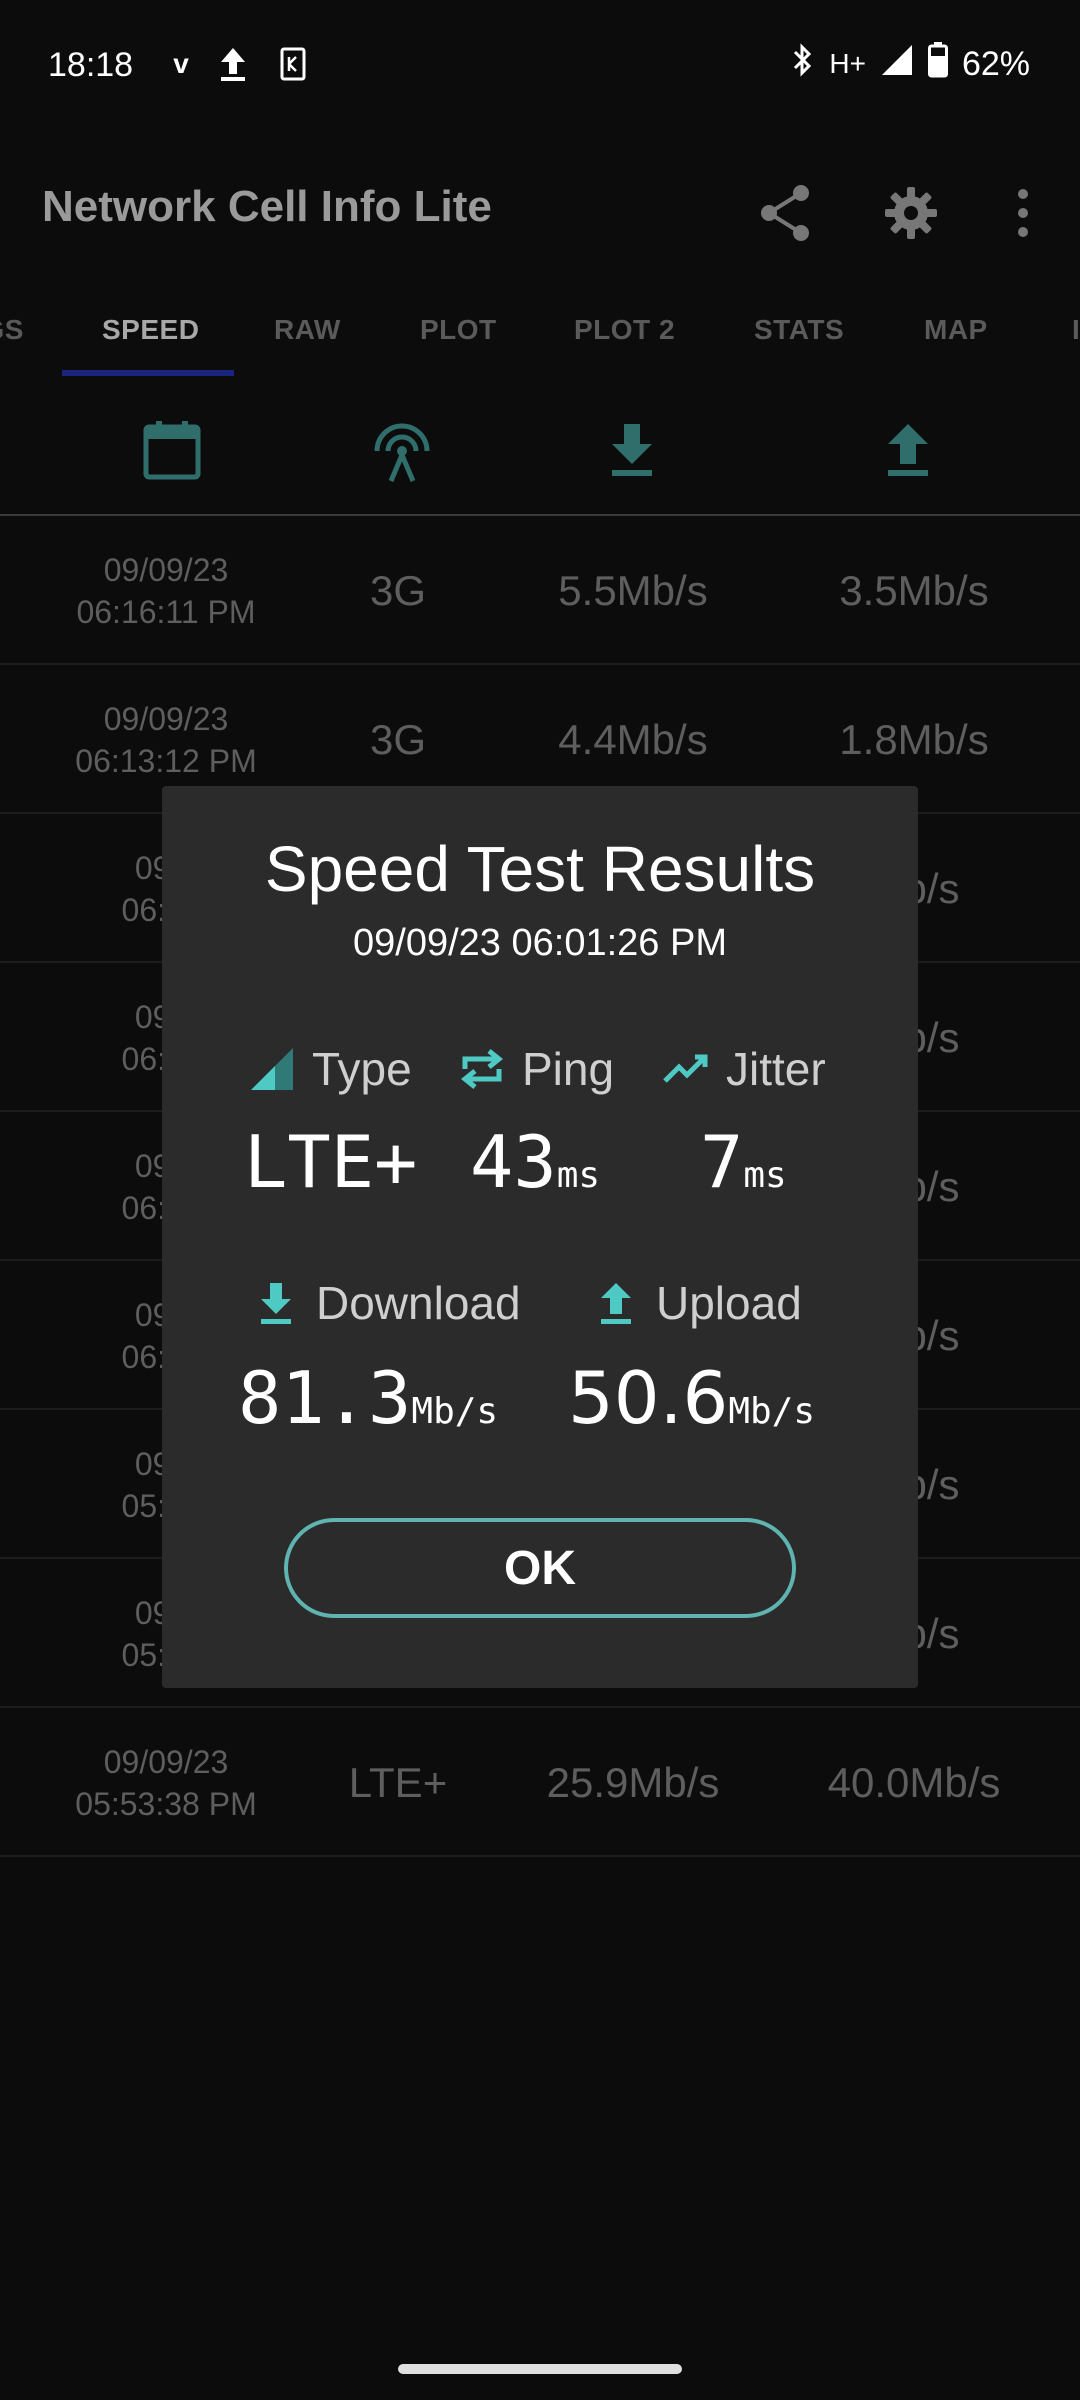 Image resolution: width=1080 pixels, height=2400 pixels. What do you see at coordinates (1076, 330) in the screenshot?
I see `tab-more: I` at bounding box center [1076, 330].